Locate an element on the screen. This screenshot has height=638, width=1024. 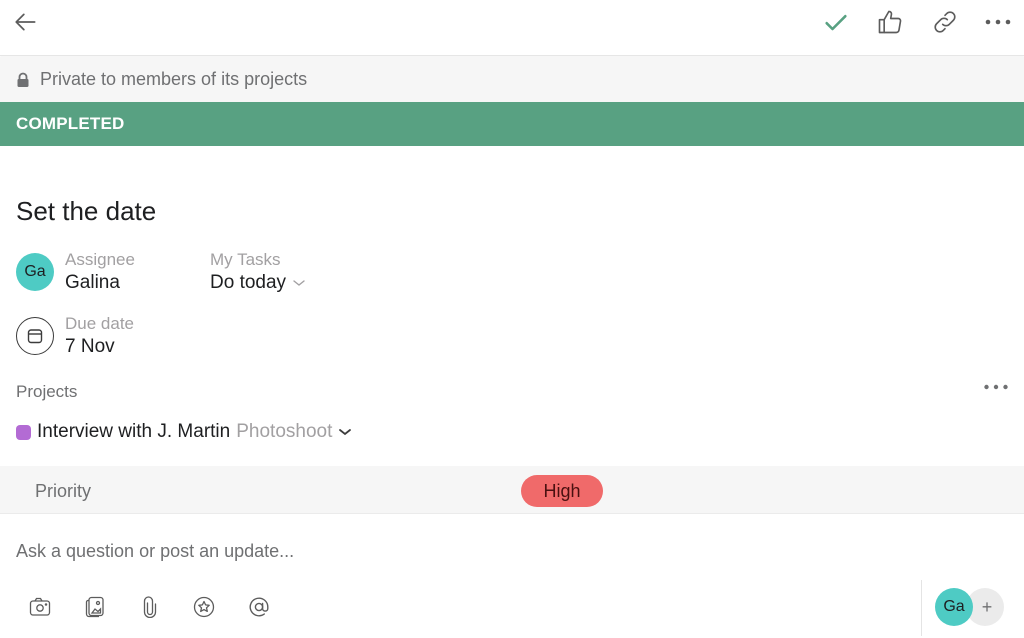
gallery-button is located at coordinates (95, 607).